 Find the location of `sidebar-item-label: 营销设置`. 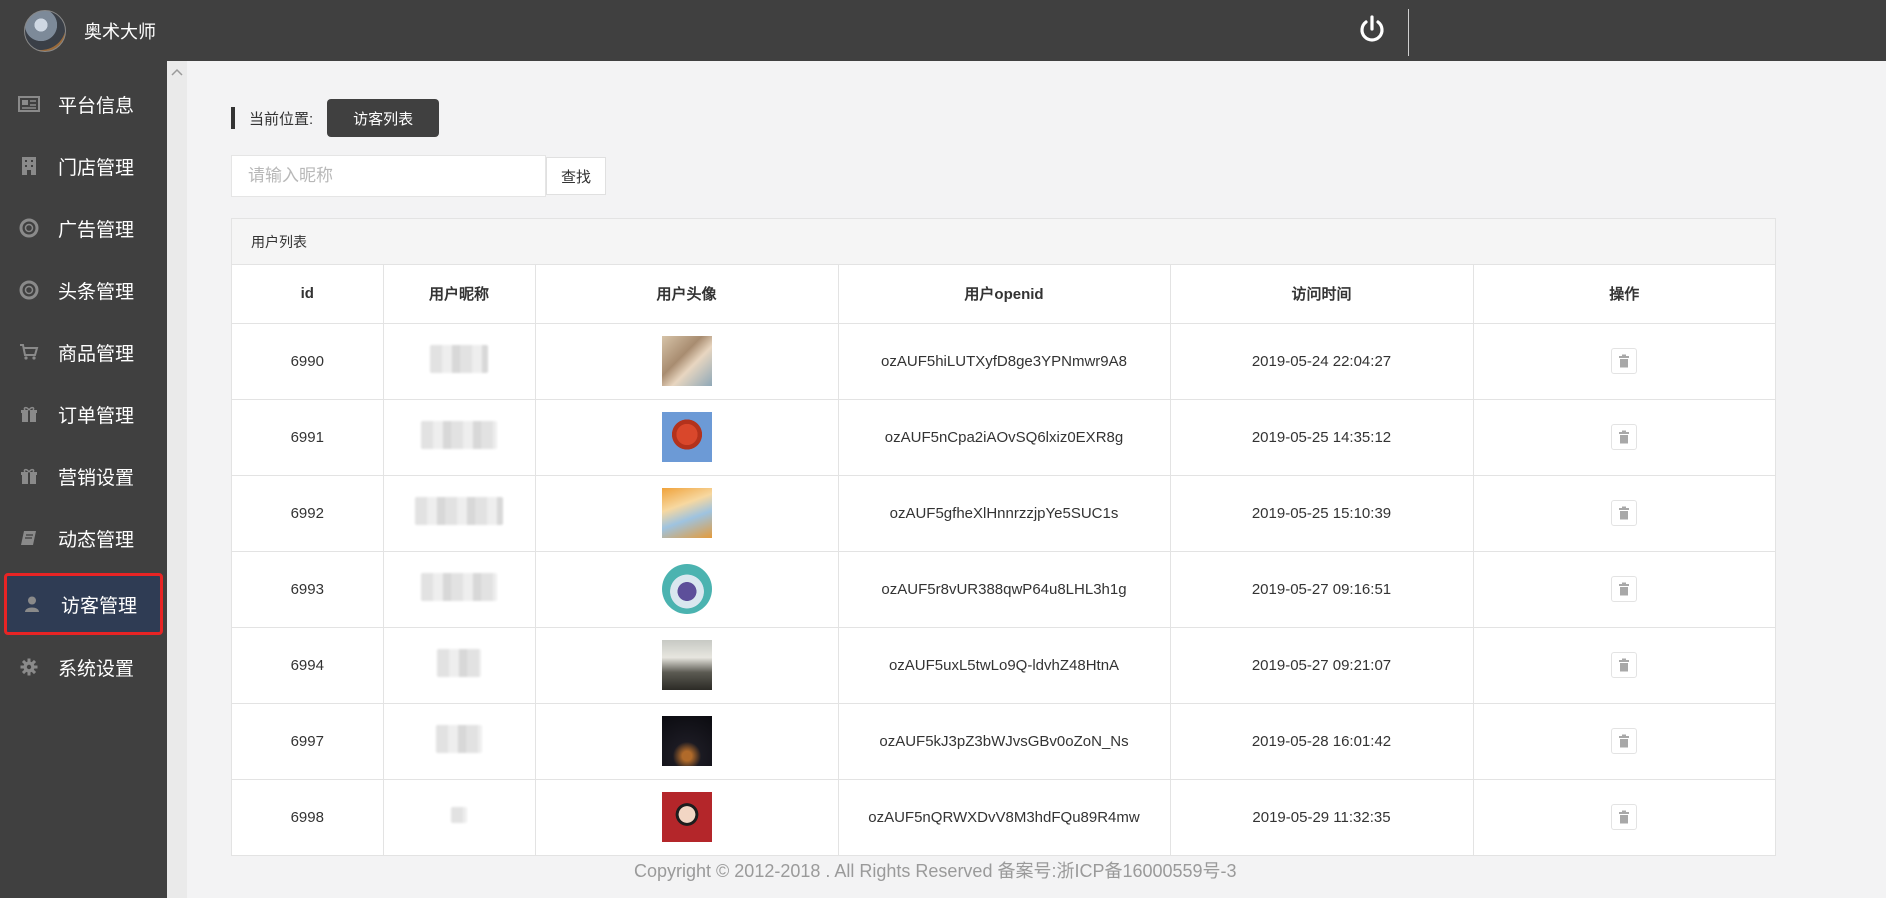

sidebar-item-label: 营销设置 is located at coordinates (96, 478).